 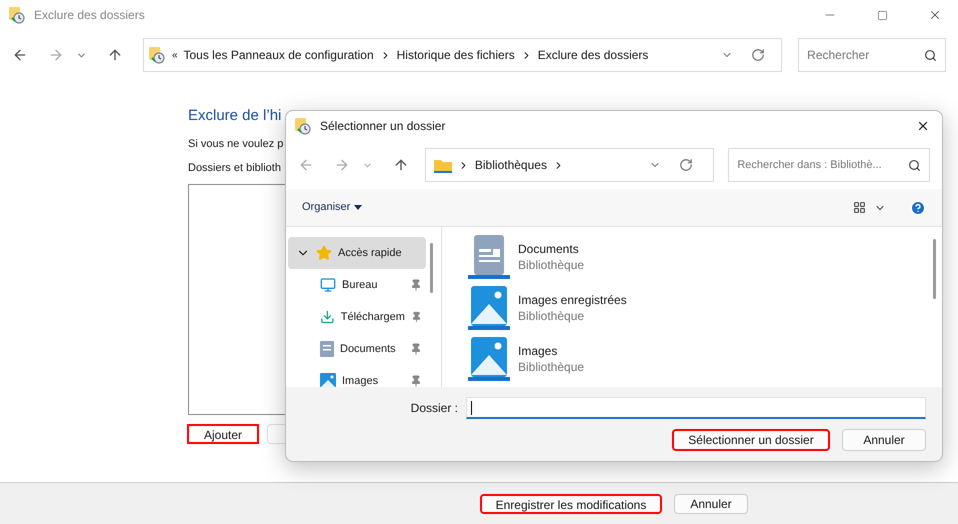 I want to click on download-icon, so click(x=327, y=317).